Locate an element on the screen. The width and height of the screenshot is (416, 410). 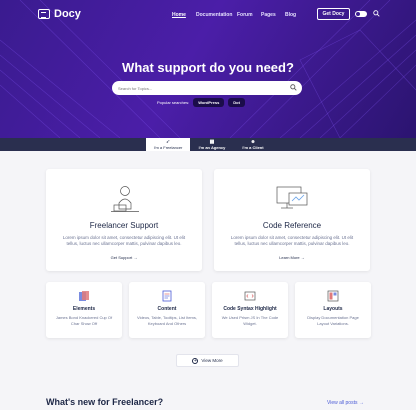
popular-tag-wordpress: WordPress is located at coordinates (209, 102).